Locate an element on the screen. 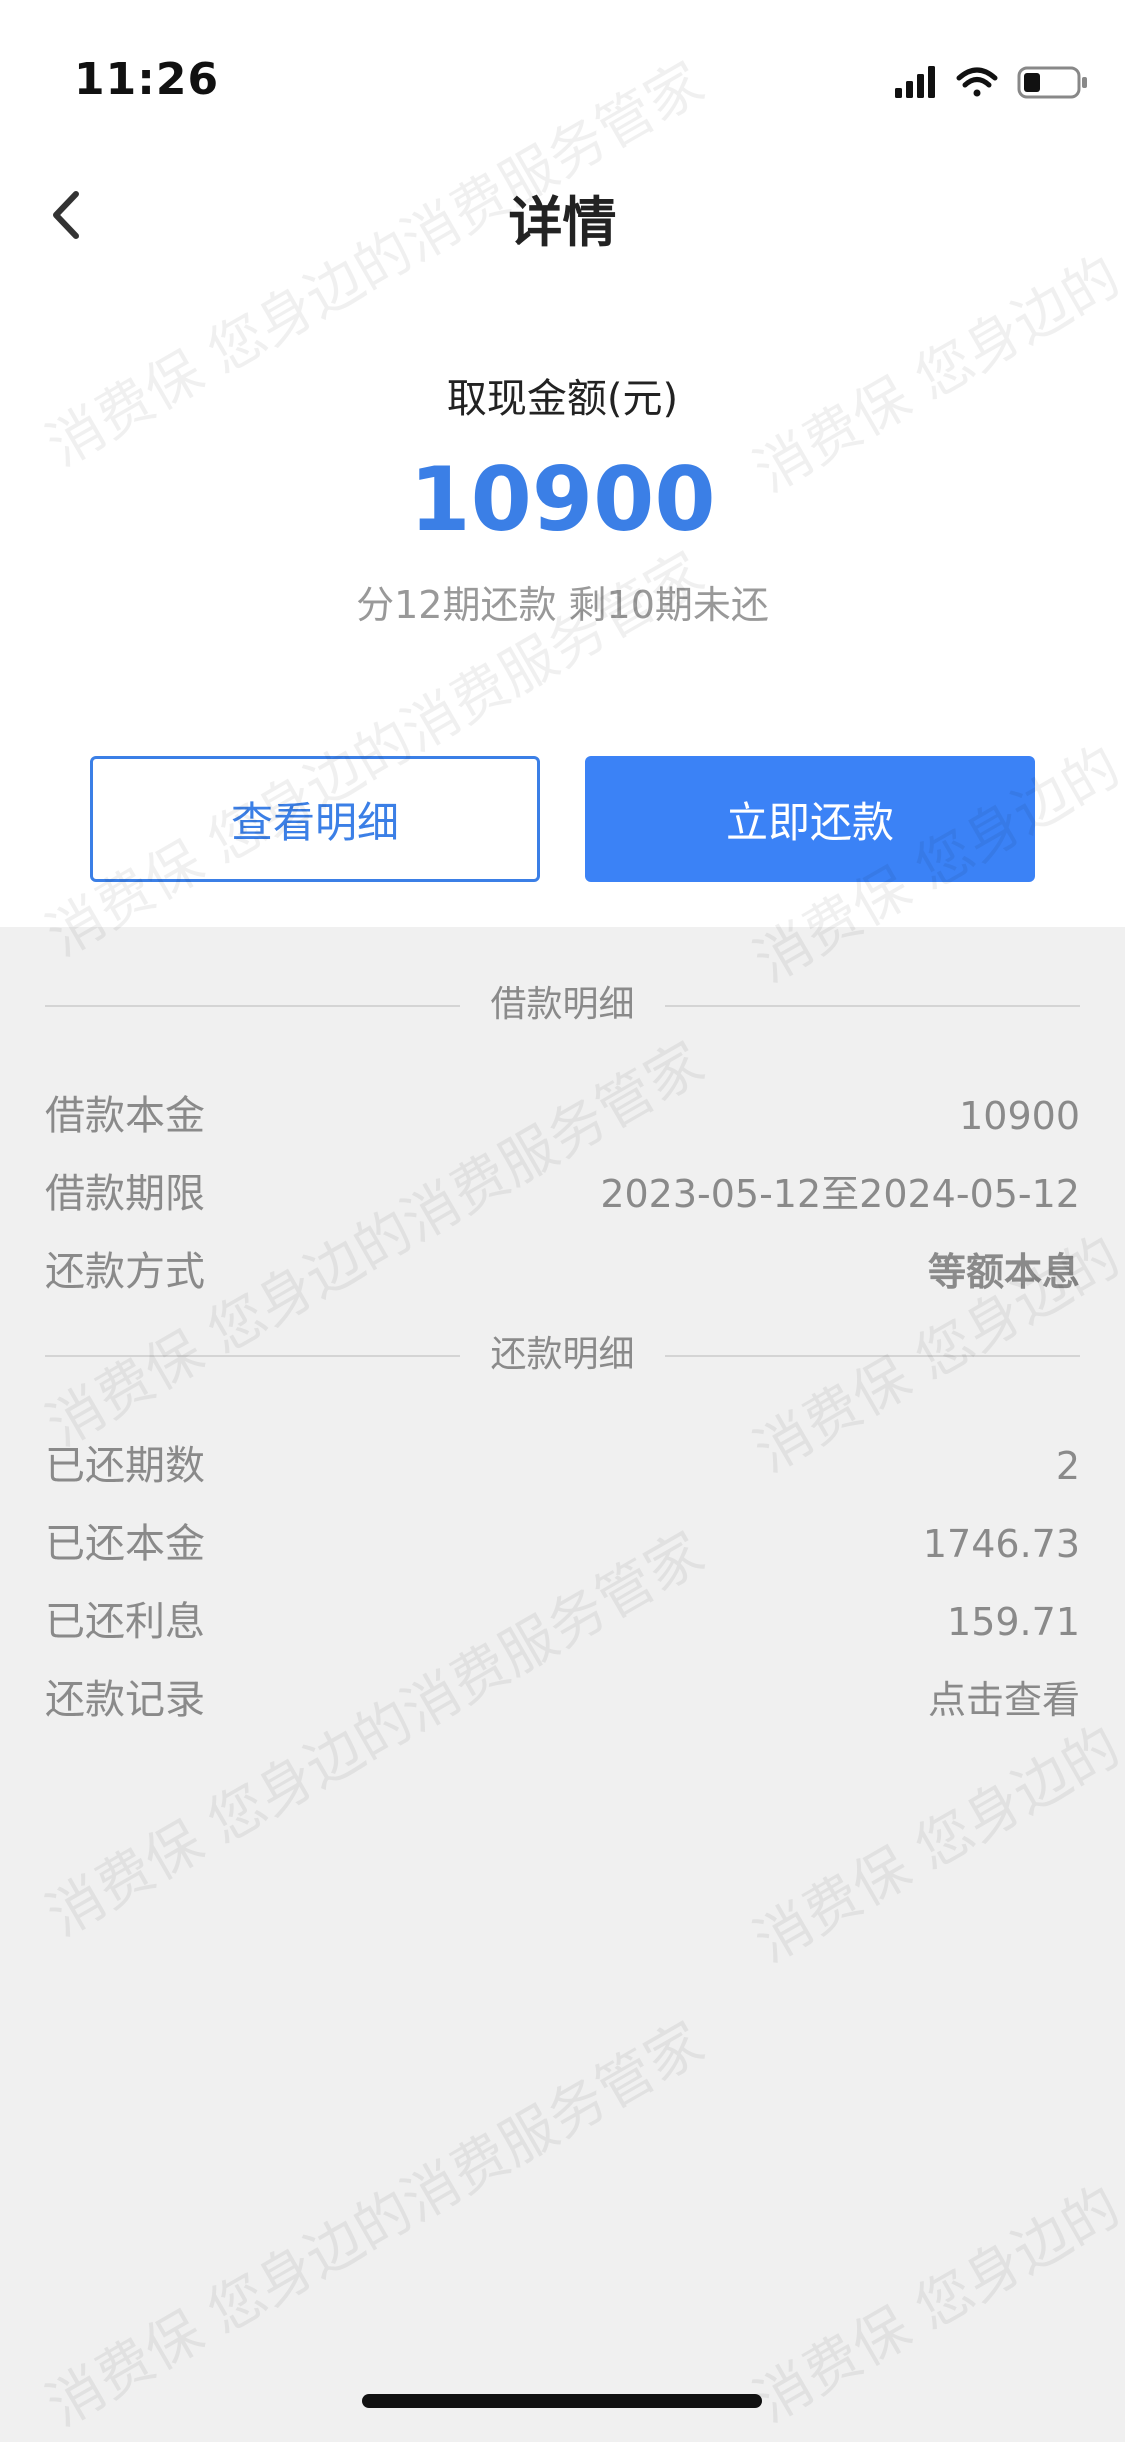 The width and height of the screenshot is (1125, 2442). row-label: 已还利息 is located at coordinates (125, 1622).